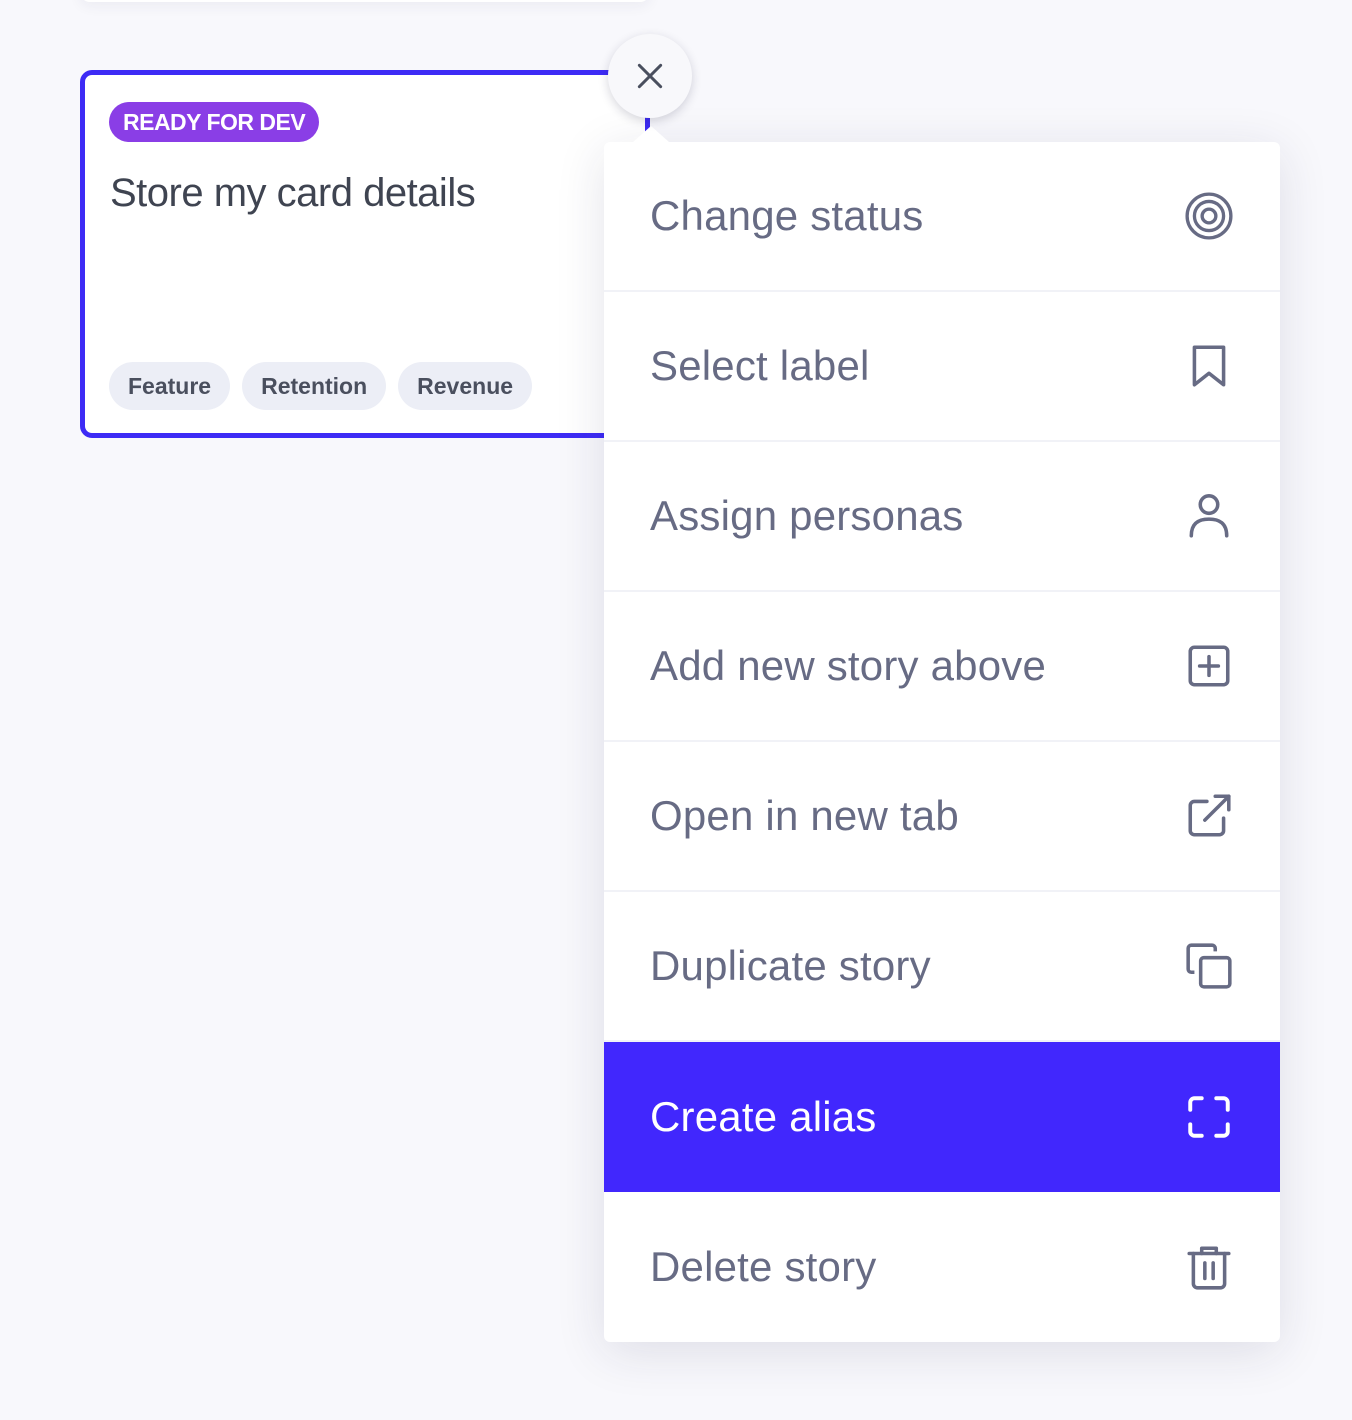 Image resolution: width=1352 pixels, height=1420 pixels. What do you see at coordinates (763, 1116) in the screenshot?
I see `menu-item-label: Create alias` at bounding box center [763, 1116].